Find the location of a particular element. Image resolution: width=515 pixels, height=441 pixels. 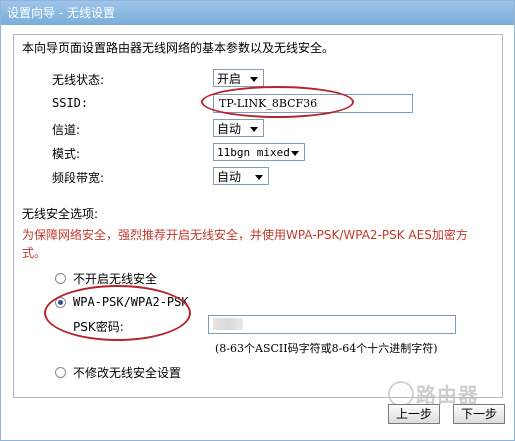

next-button: 下一步 is located at coordinates (479, 414).